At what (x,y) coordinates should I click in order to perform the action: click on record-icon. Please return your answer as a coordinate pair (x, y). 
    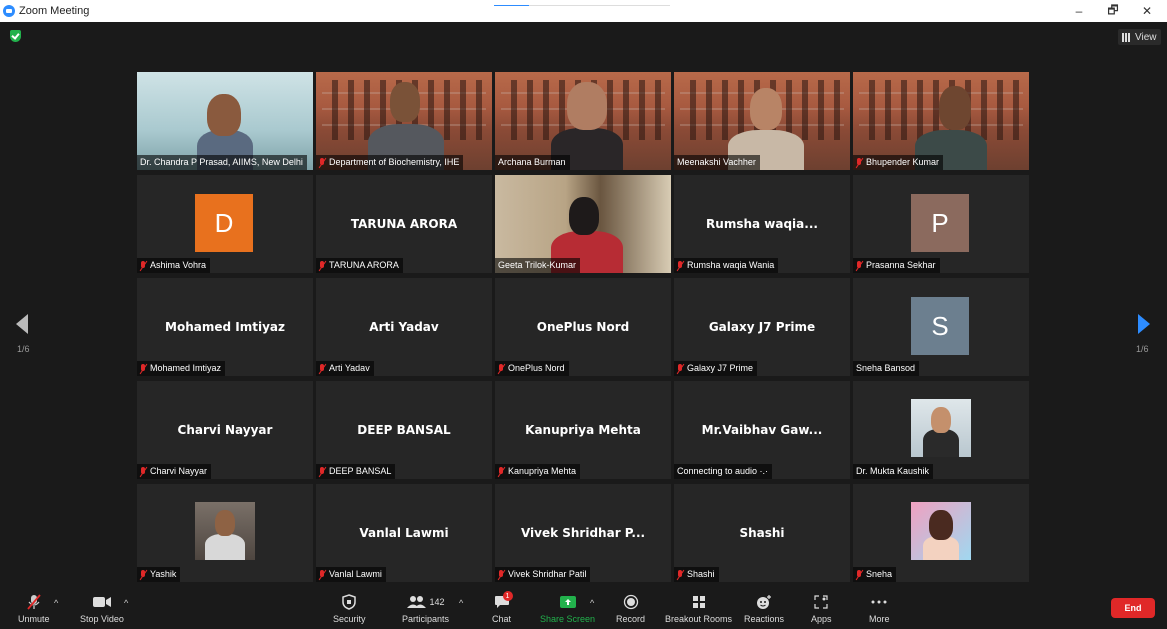
    Looking at the image, I should click on (631, 602).